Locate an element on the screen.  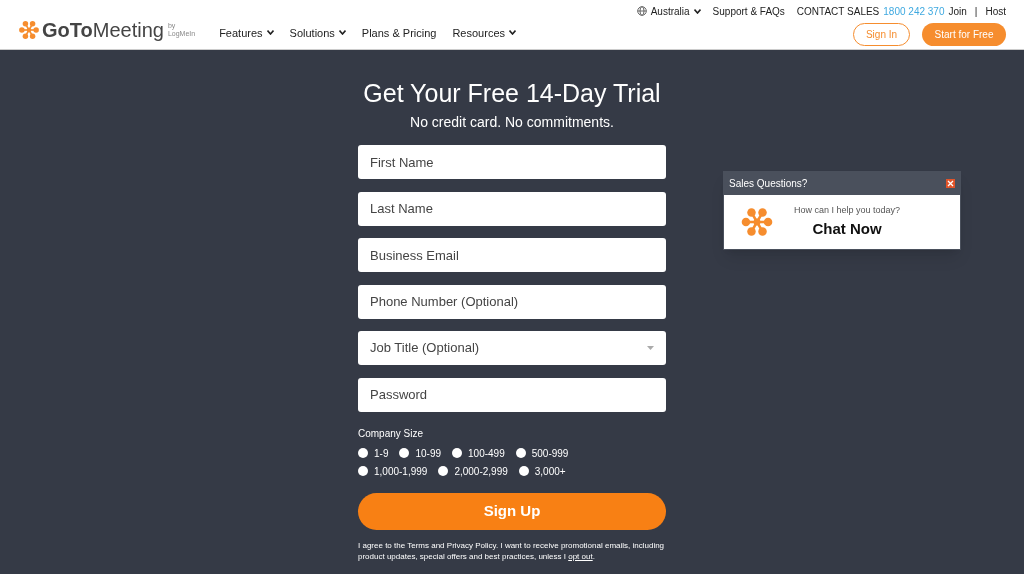
radio-label: 100-499 is located at coordinates (486, 453).